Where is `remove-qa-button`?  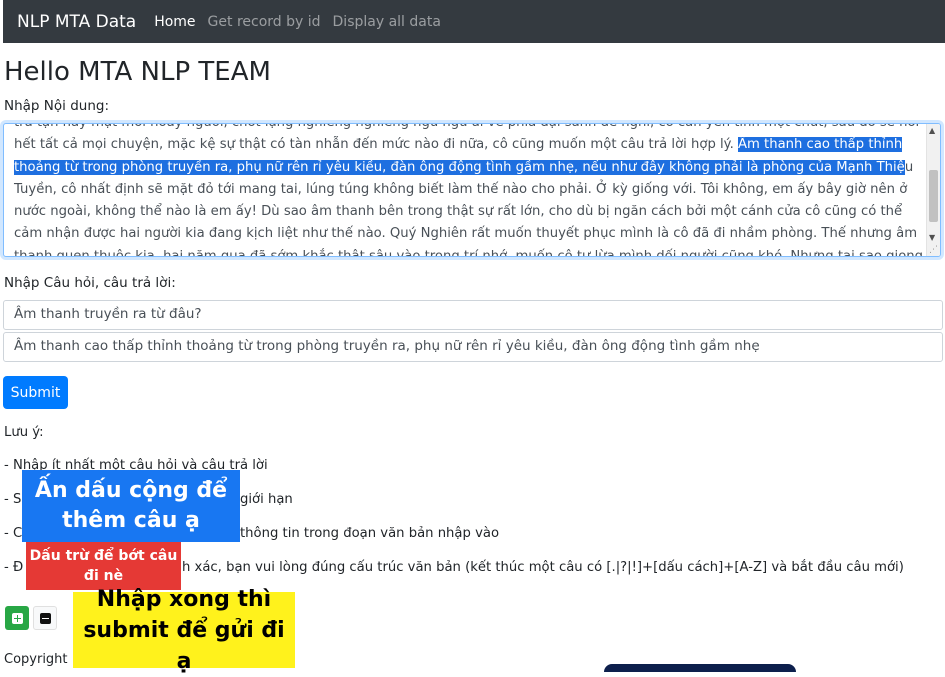
remove-qa-button is located at coordinates (45, 618).